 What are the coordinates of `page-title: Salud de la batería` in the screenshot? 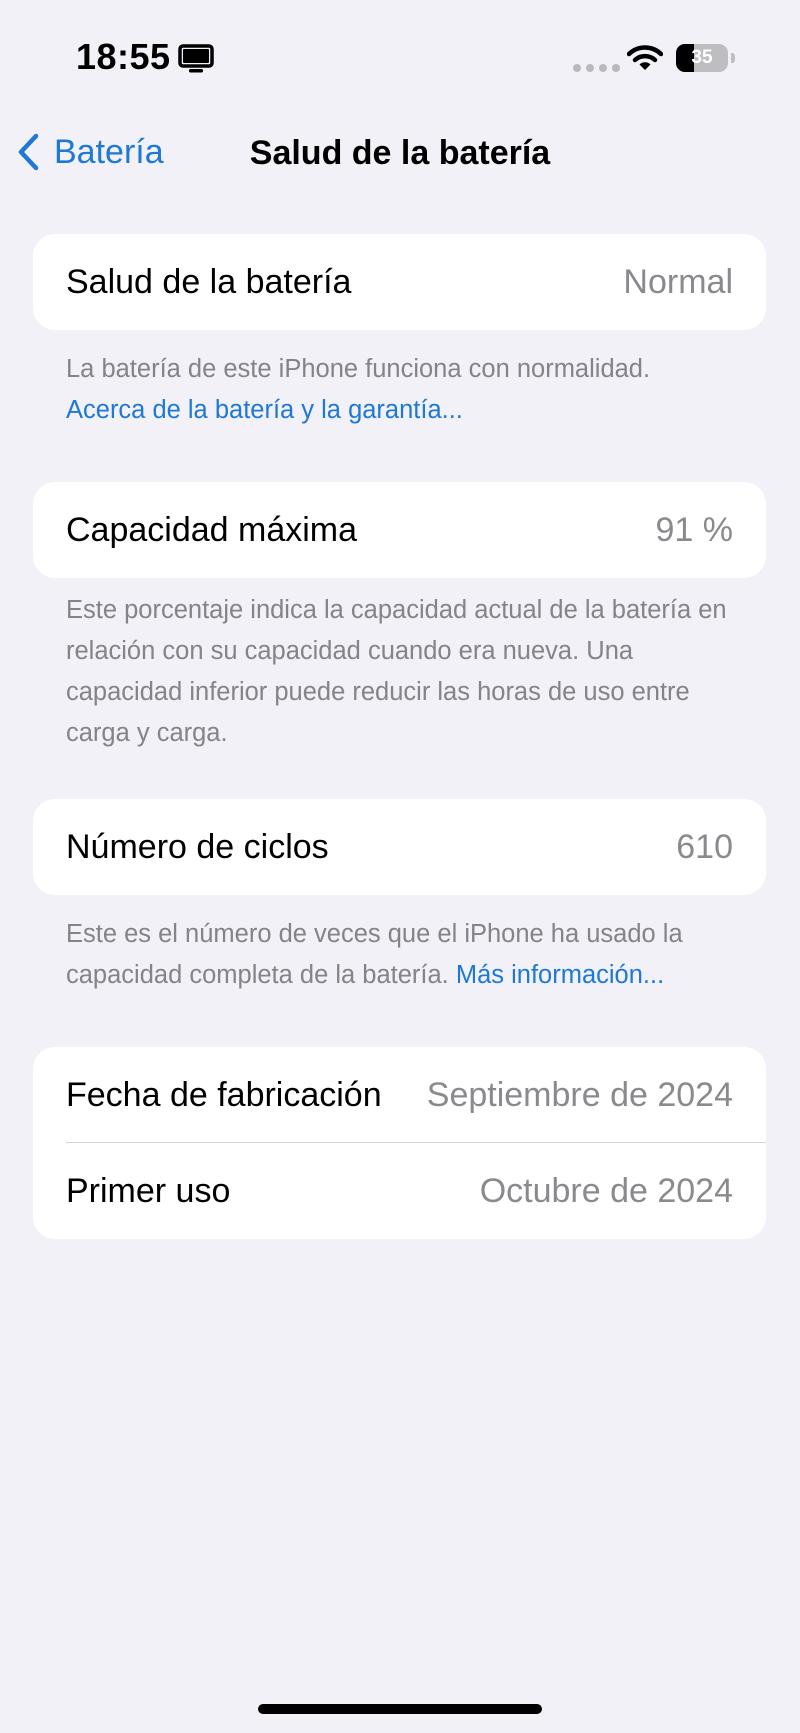 It's located at (400, 153).